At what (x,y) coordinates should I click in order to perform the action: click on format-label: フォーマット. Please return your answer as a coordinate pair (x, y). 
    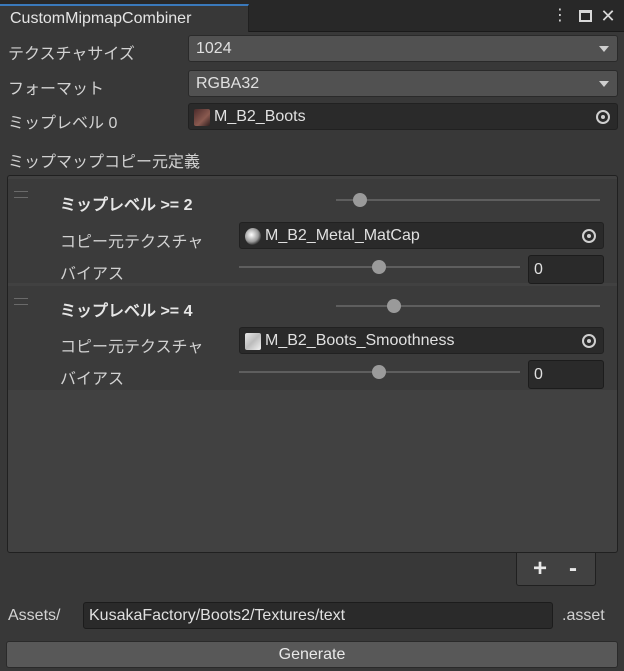
    Looking at the image, I should click on (56, 89).